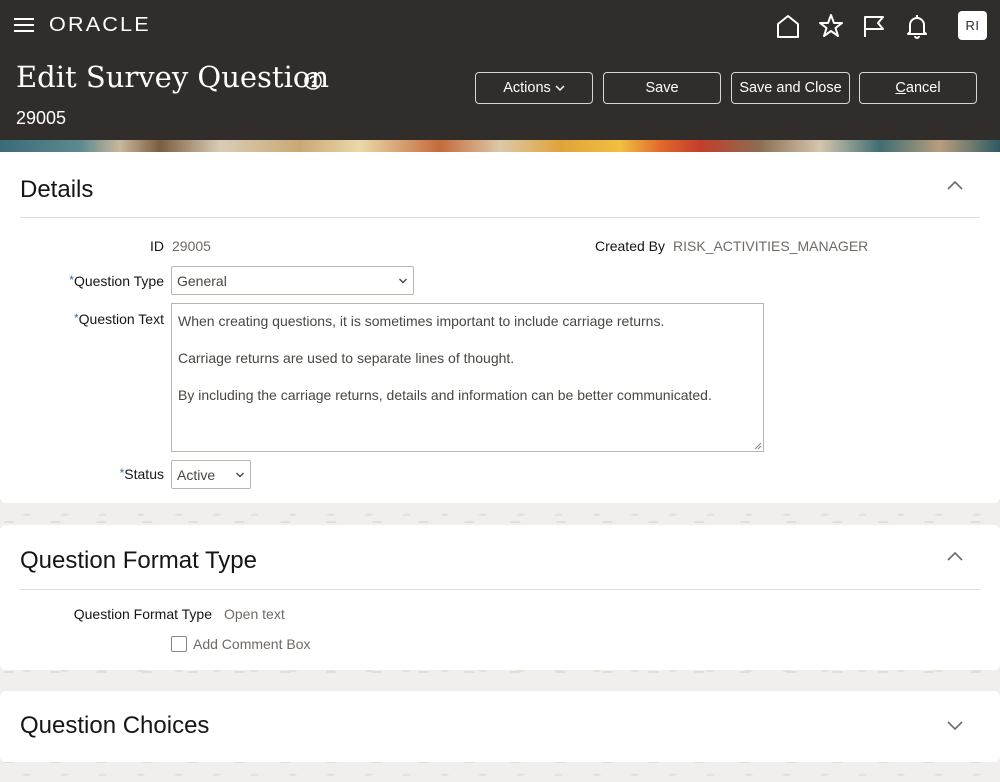 Image resolution: width=1000 pixels, height=782 pixels. What do you see at coordinates (527, 88) in the screenshot?
I see `actions-label: Actions` at bounding box center [527, 88].